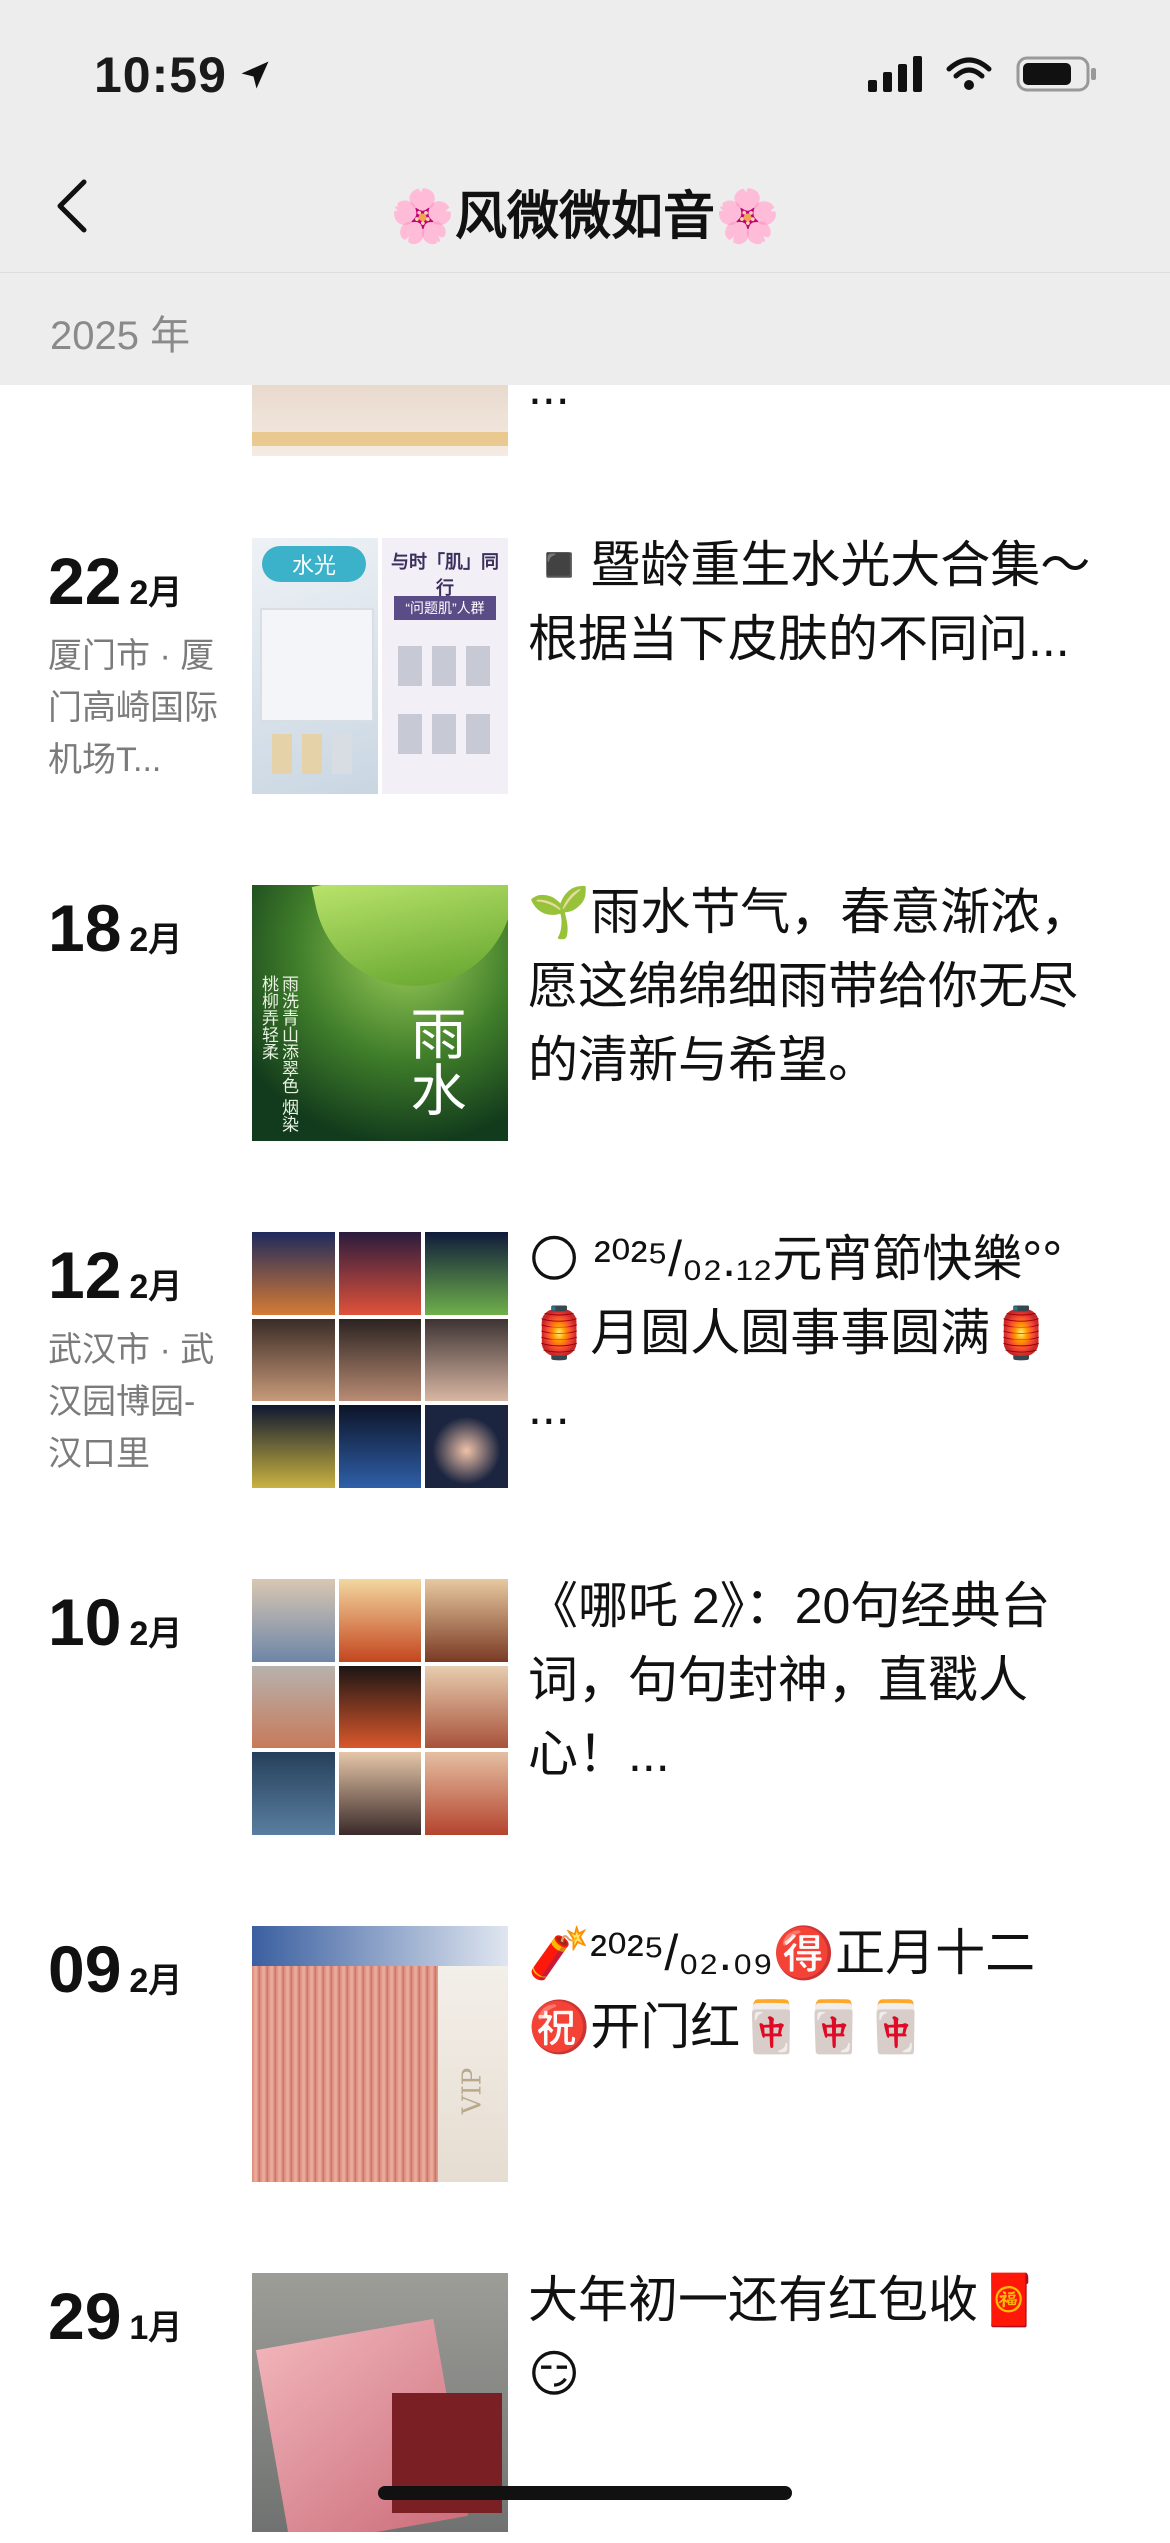 This screenshot has width=1170, height=2543. Describe the element at coordinates (85, 1969) in the screenshot. I see `post-day: 09` at that location.